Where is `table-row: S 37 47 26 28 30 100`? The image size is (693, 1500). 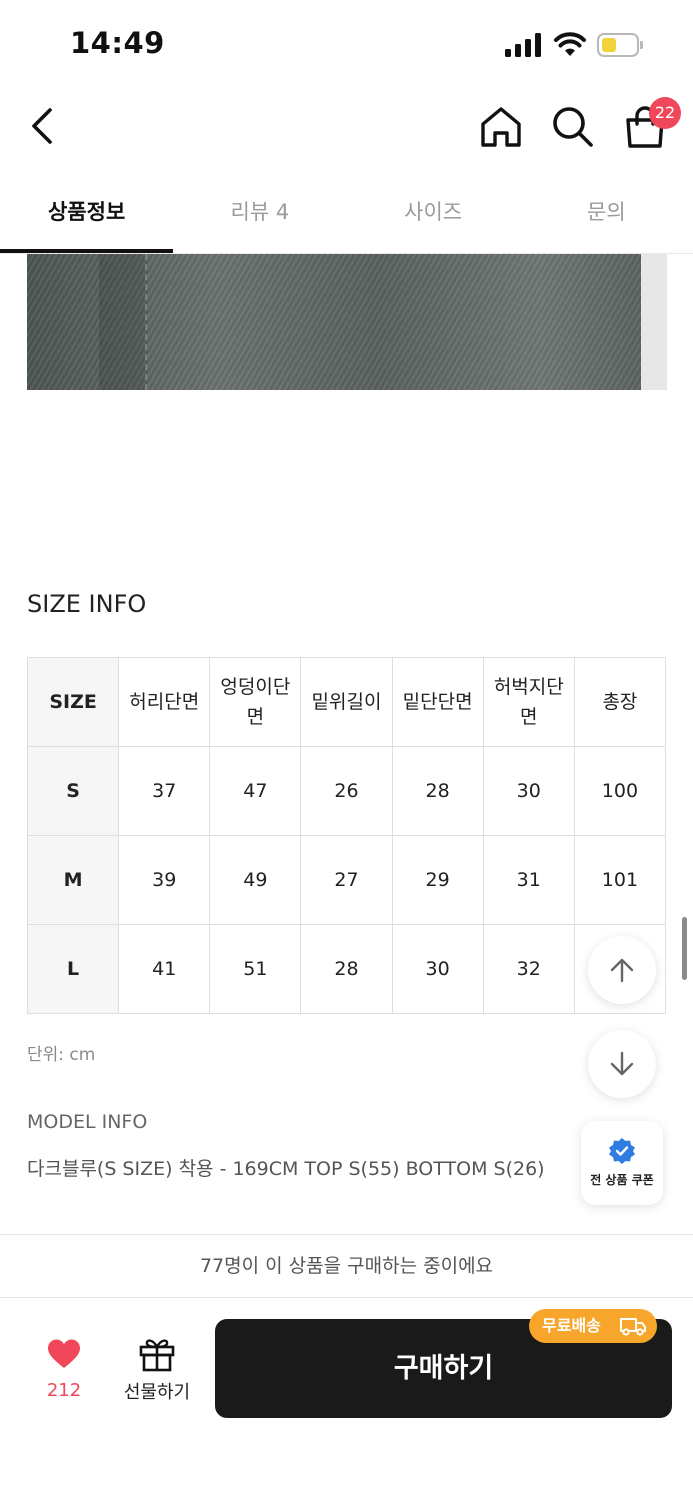 table-row: S 37 47 26 28 30 100 is located at coordinates (346, 791).